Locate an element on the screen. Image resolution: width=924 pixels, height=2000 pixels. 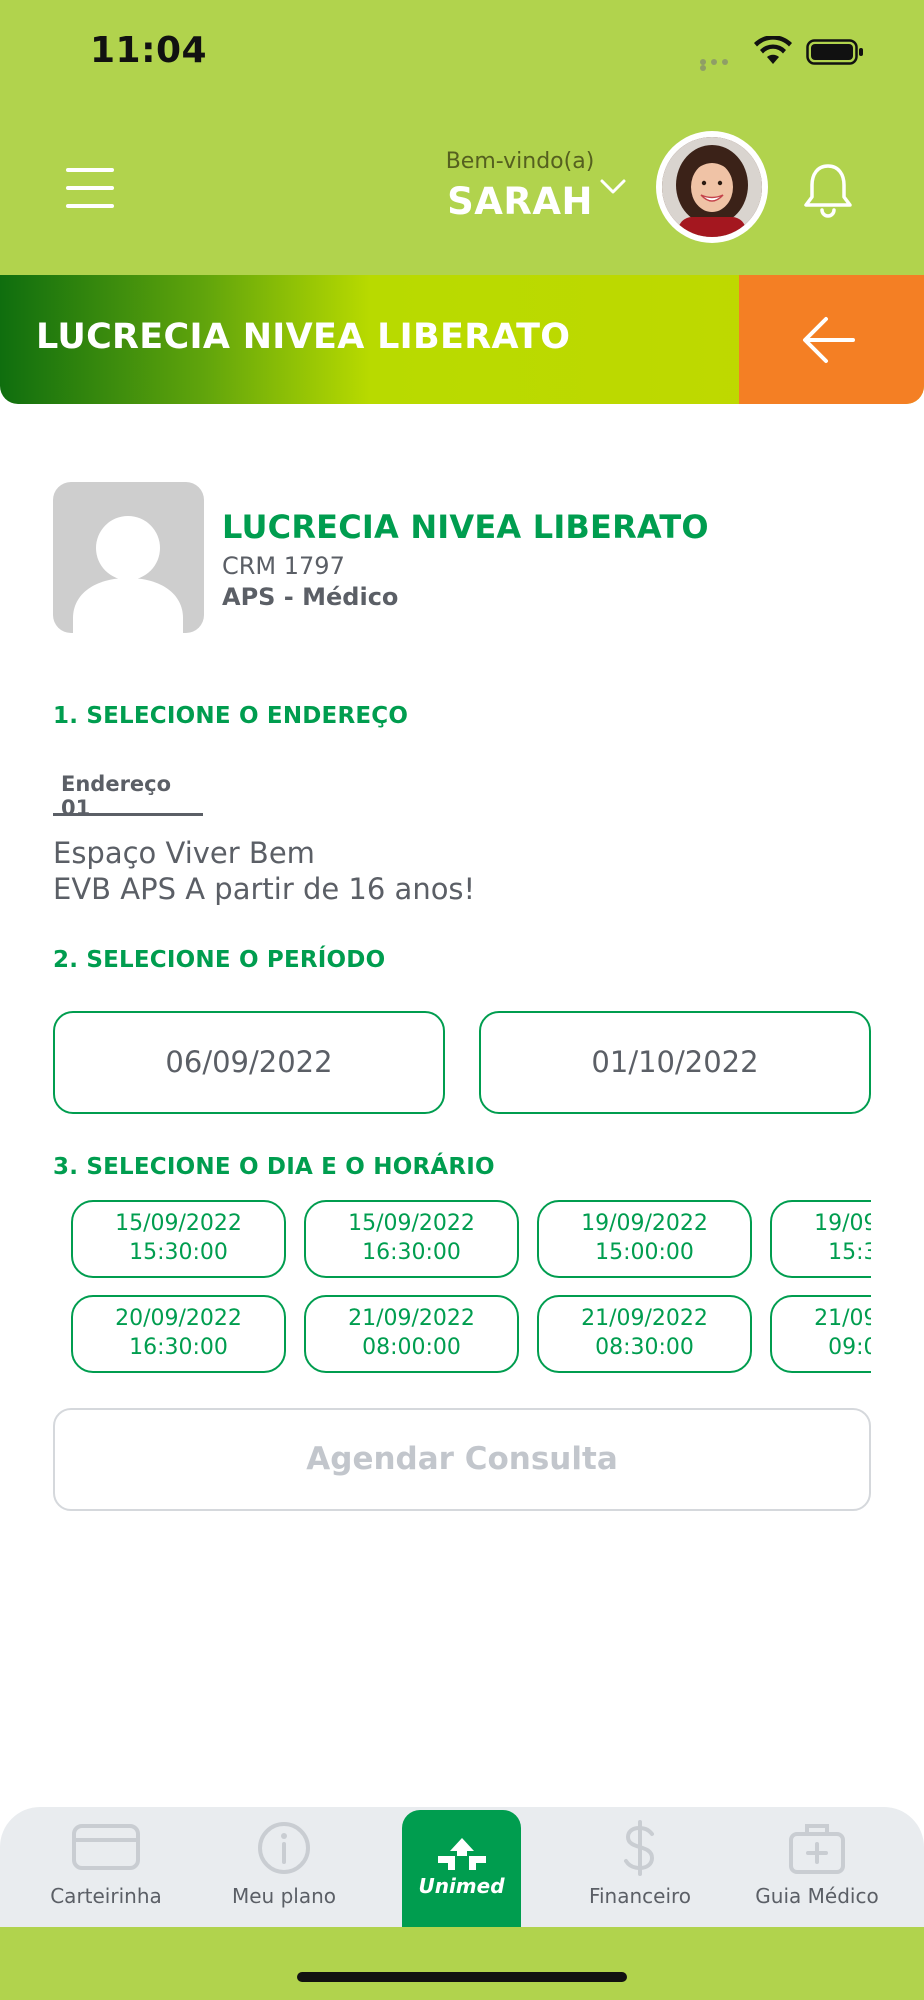
back-button is located at coordinates (831, 339).